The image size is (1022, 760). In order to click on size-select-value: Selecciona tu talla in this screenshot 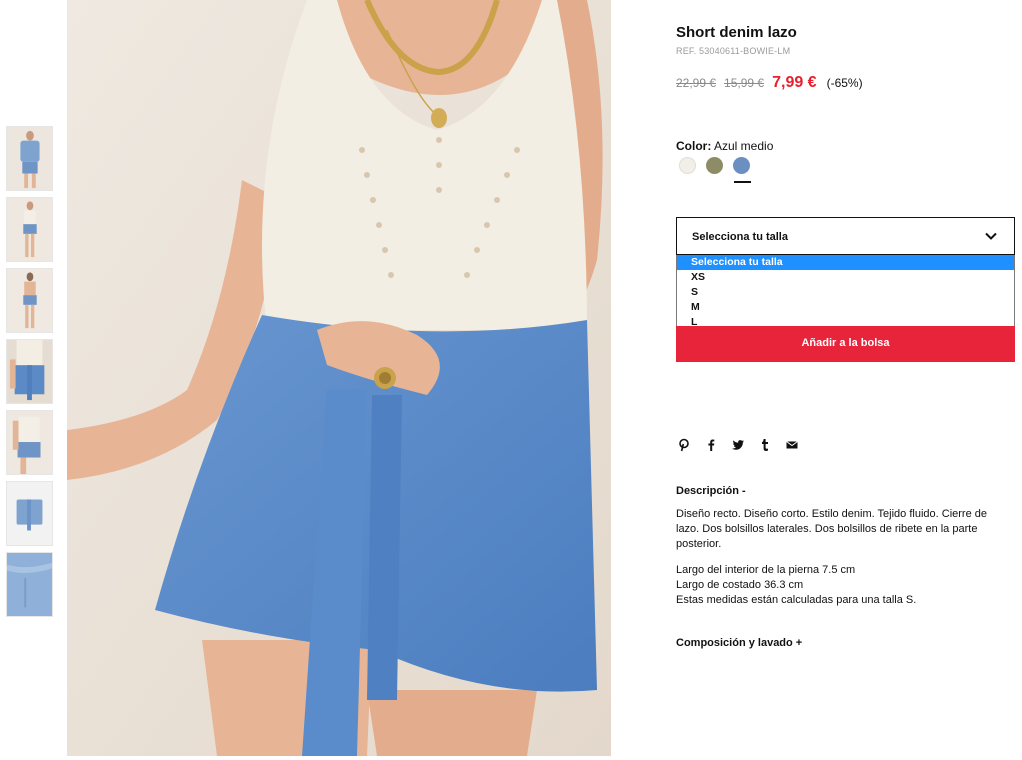, I will do `click(740, 237)`.